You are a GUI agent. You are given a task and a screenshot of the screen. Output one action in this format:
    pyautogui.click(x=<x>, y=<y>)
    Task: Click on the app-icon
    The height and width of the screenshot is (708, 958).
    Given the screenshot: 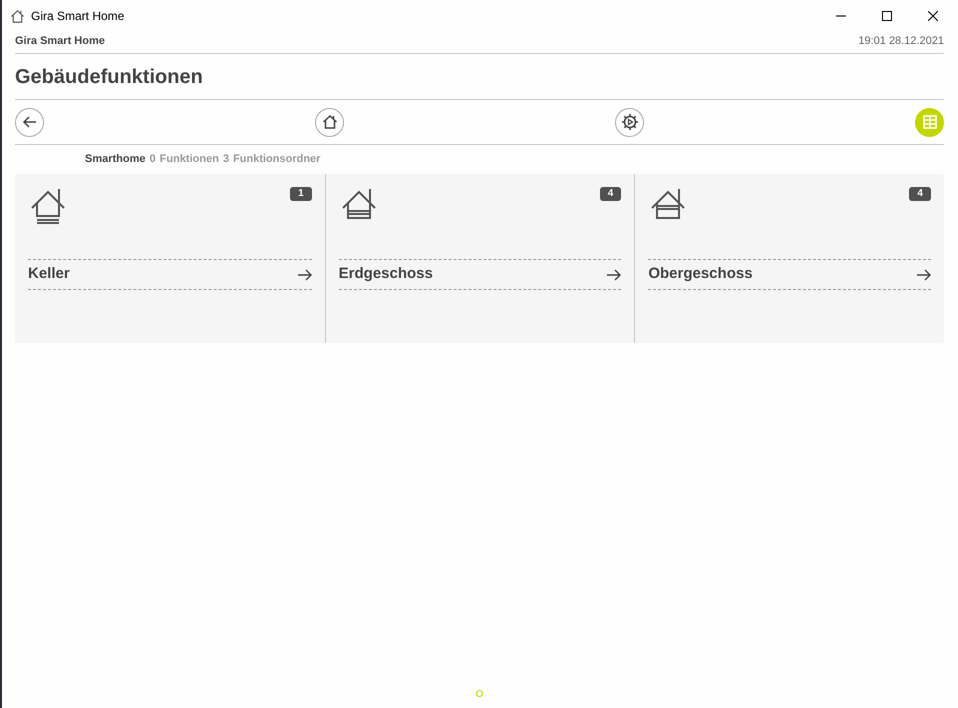 What is the action you would take?
    pyautogui.click(x=17, y=16)
    